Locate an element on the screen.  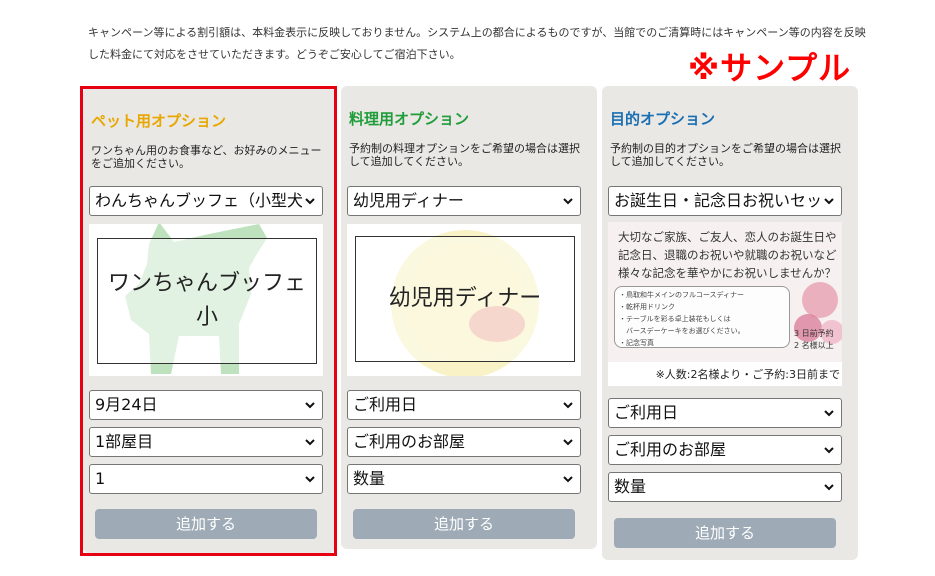
purpose-promo-footnote: ※人数:2名様より・ご予約:3日前まで is located at coordinates (747, 374).